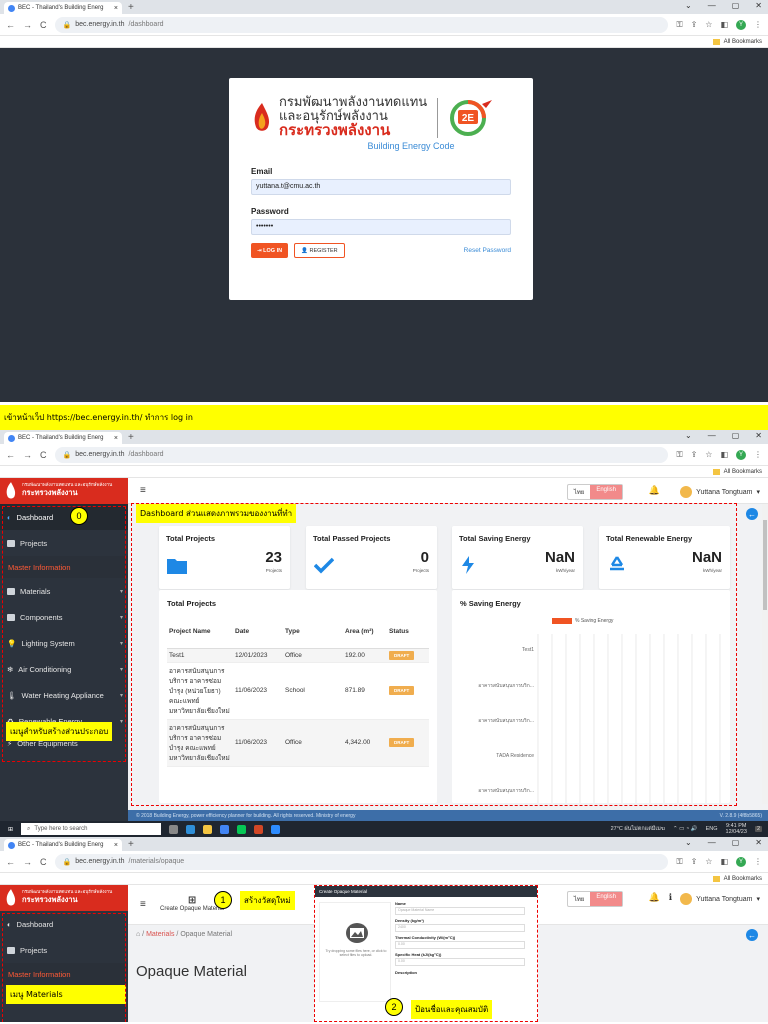 The image size is (768, 1024). What do you see at coordinates (460, 911) in the screenshot?
I see `name-input: Opaque Material Name` at bounding box center [460, 911].